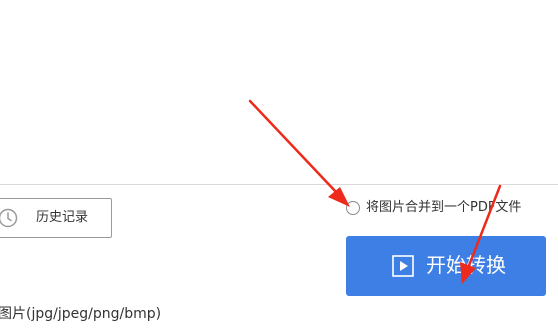  I want to click on supported-formats-text: 图片(jpg/jpeg/png/bmp), so click(81, 314).